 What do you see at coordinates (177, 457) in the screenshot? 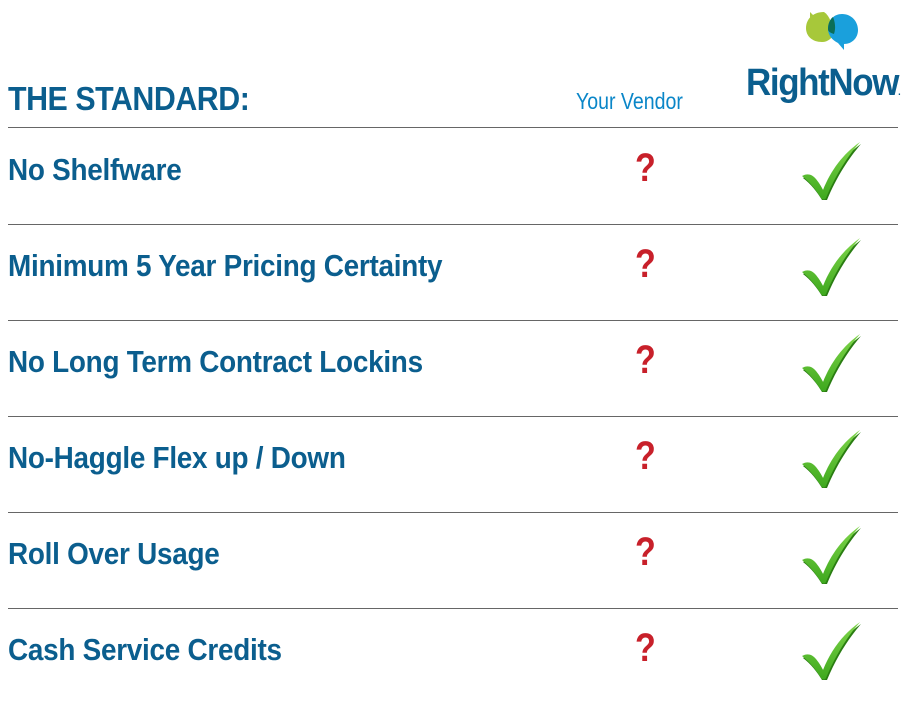
I see `row-label: No-Haggle Flex up / Down` at bounding box center [177, 457].